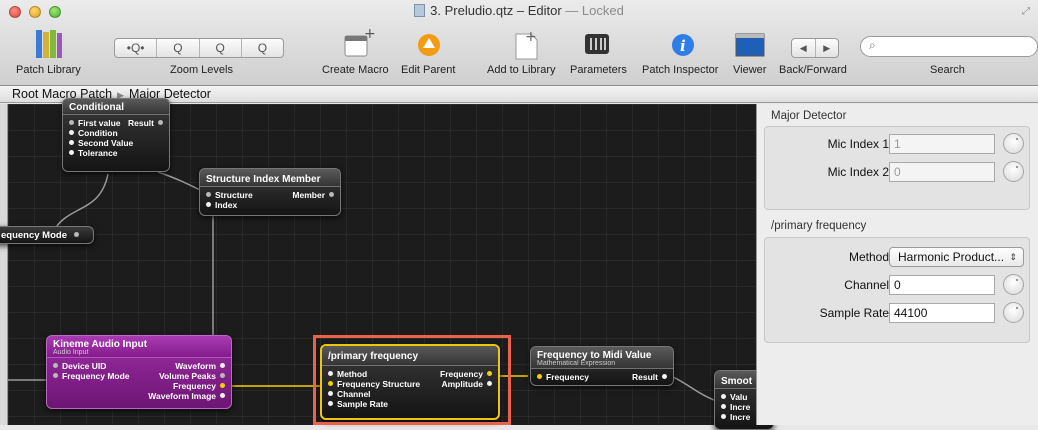  I want to click on viewer-label: Viewer, so click(750, 70).